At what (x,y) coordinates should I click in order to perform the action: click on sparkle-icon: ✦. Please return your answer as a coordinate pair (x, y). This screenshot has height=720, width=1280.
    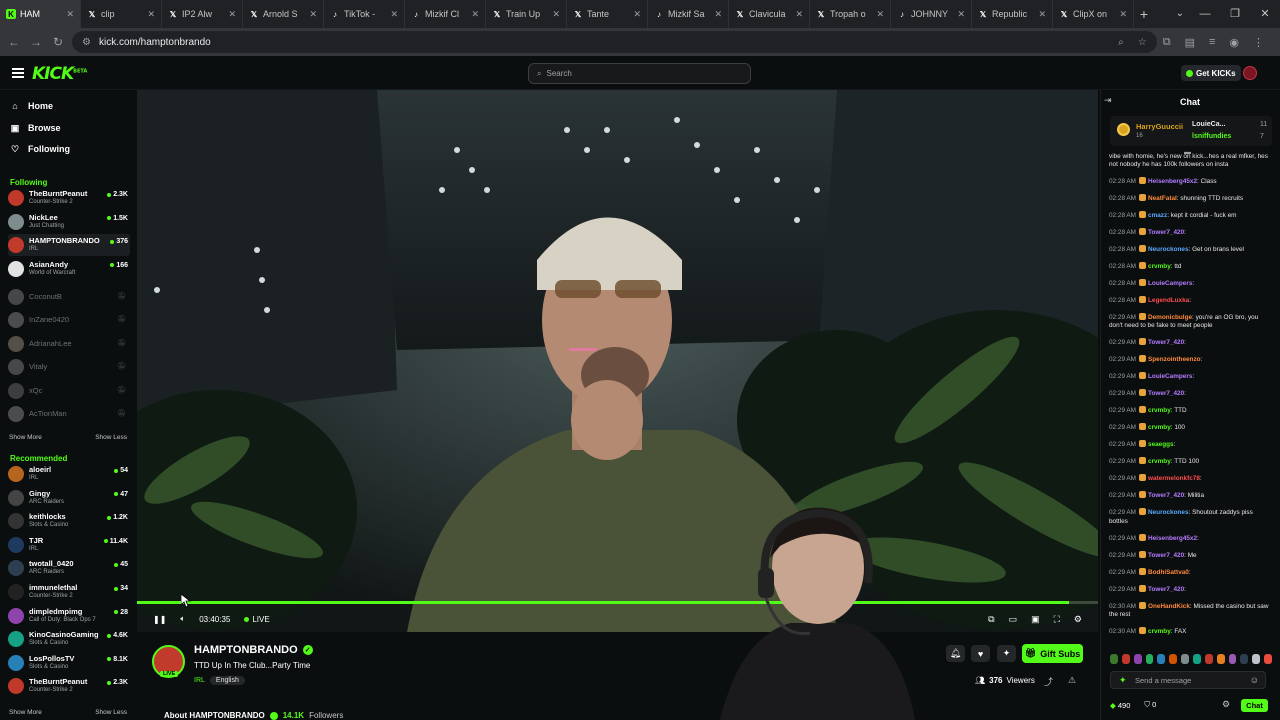
    Looking at the image, I should click on (1123, 680).